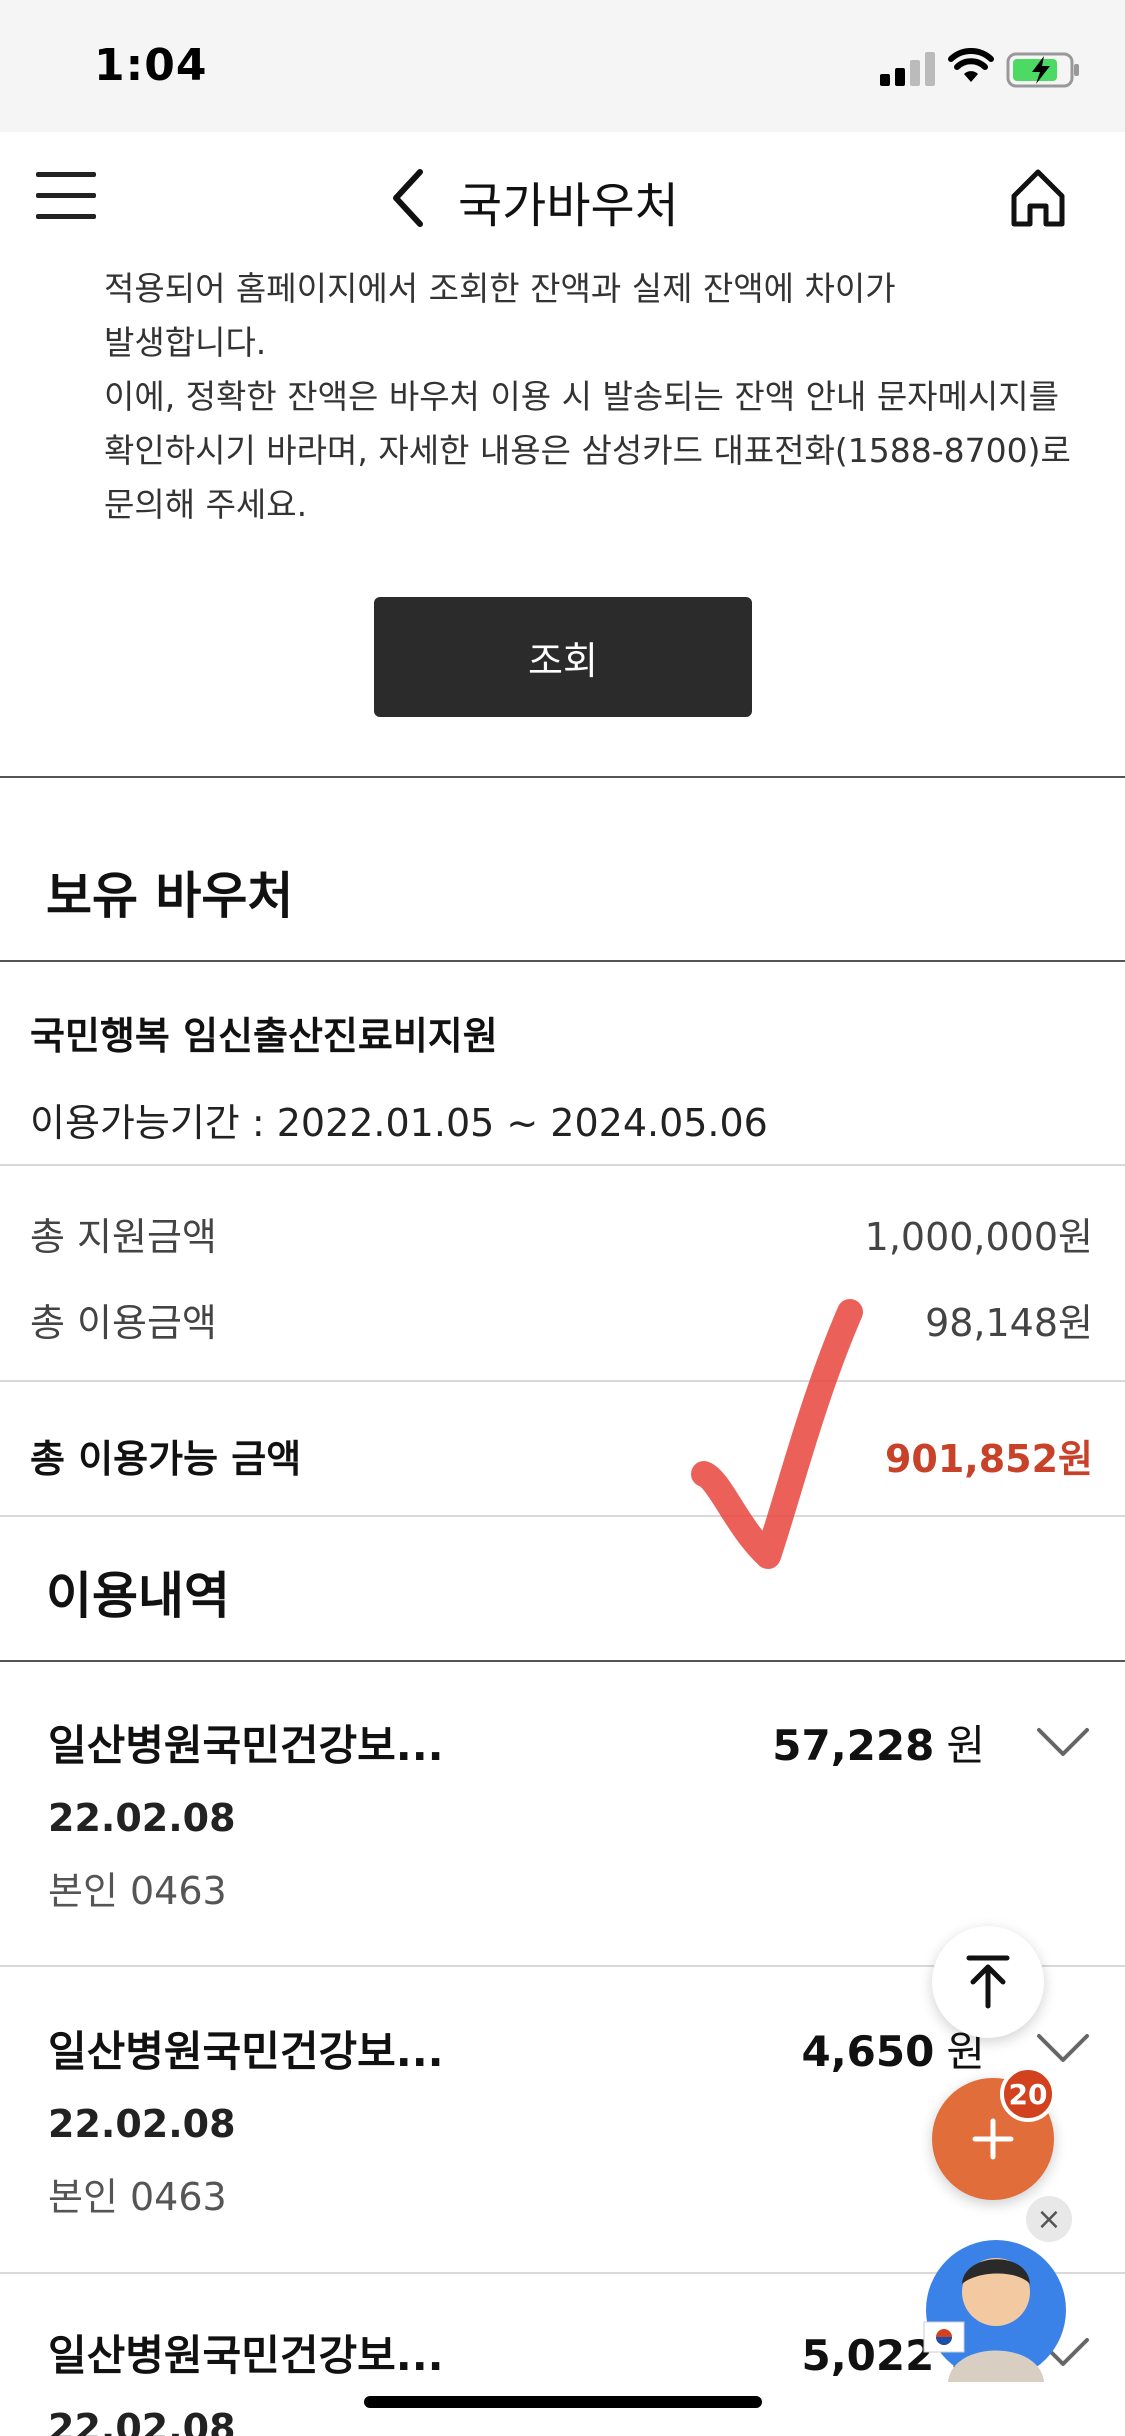 The image size is (1125, 2436). What do you see at coordinates (868, 2051) in the screenshot?
I see `amount-value: 4,650` at bounding box center [868, 2051].